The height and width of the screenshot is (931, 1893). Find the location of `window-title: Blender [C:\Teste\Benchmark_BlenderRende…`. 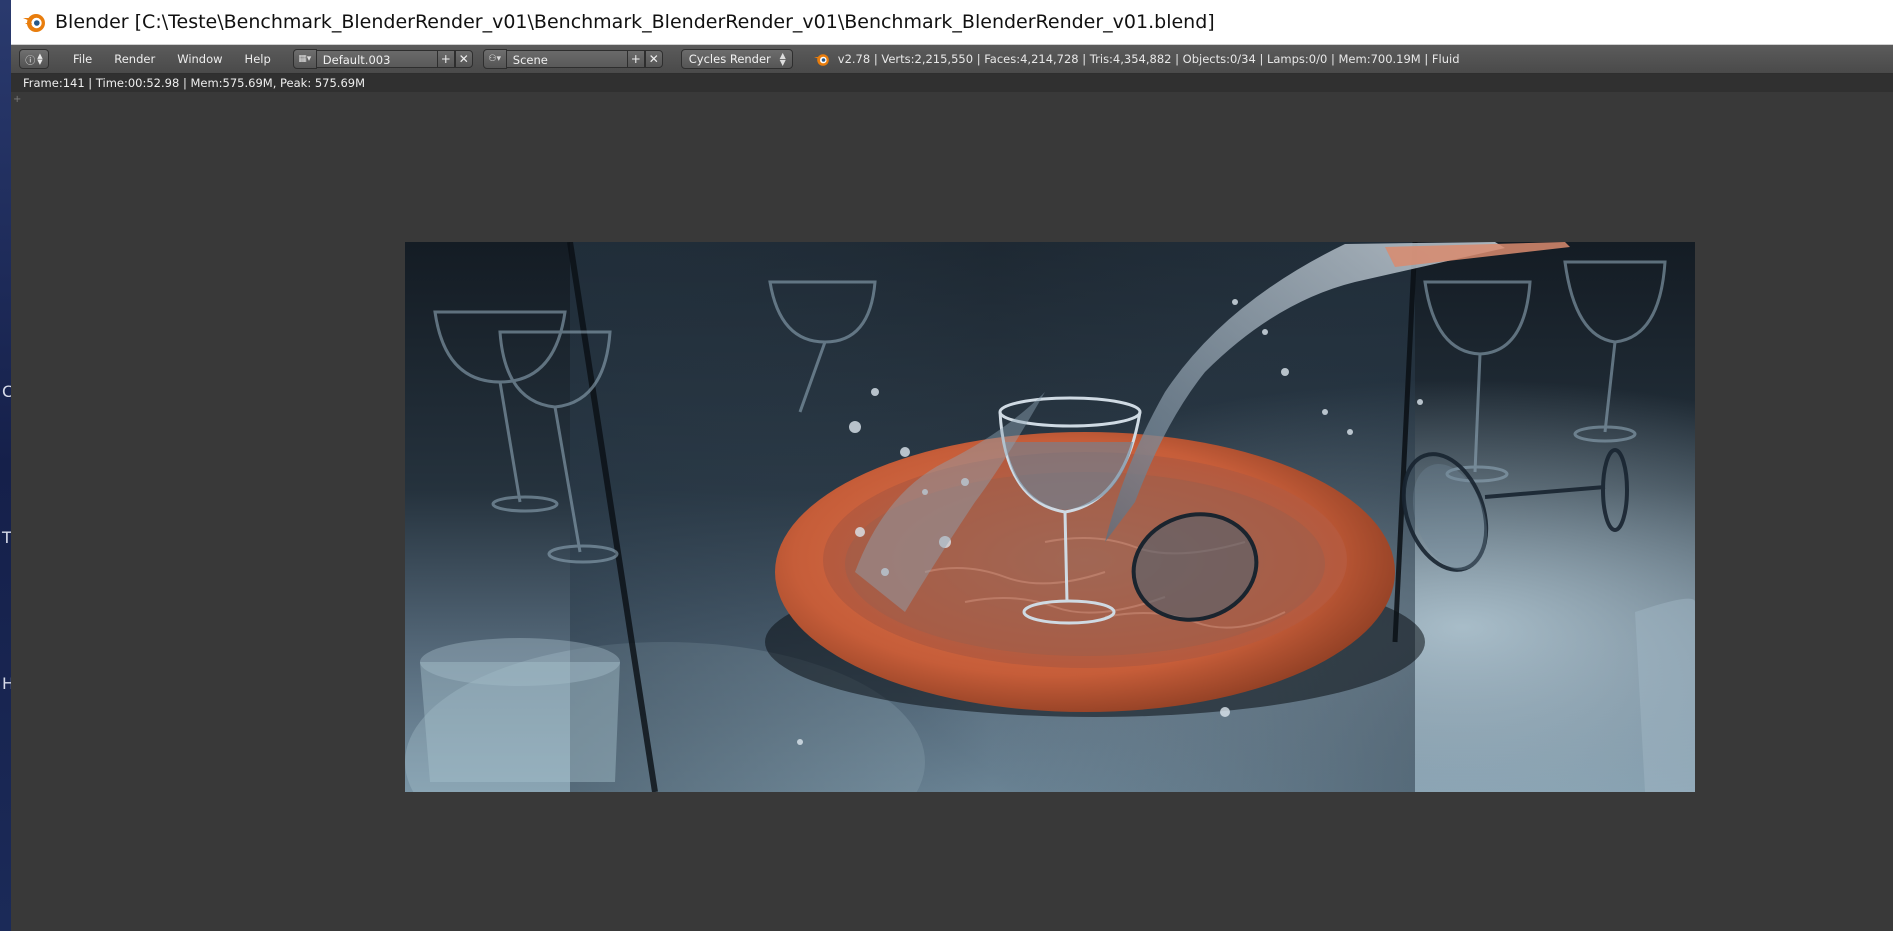

window-title: Blender [C:\Teste\Benchmark_BlenderRende… is located at coordinates (635, 22).